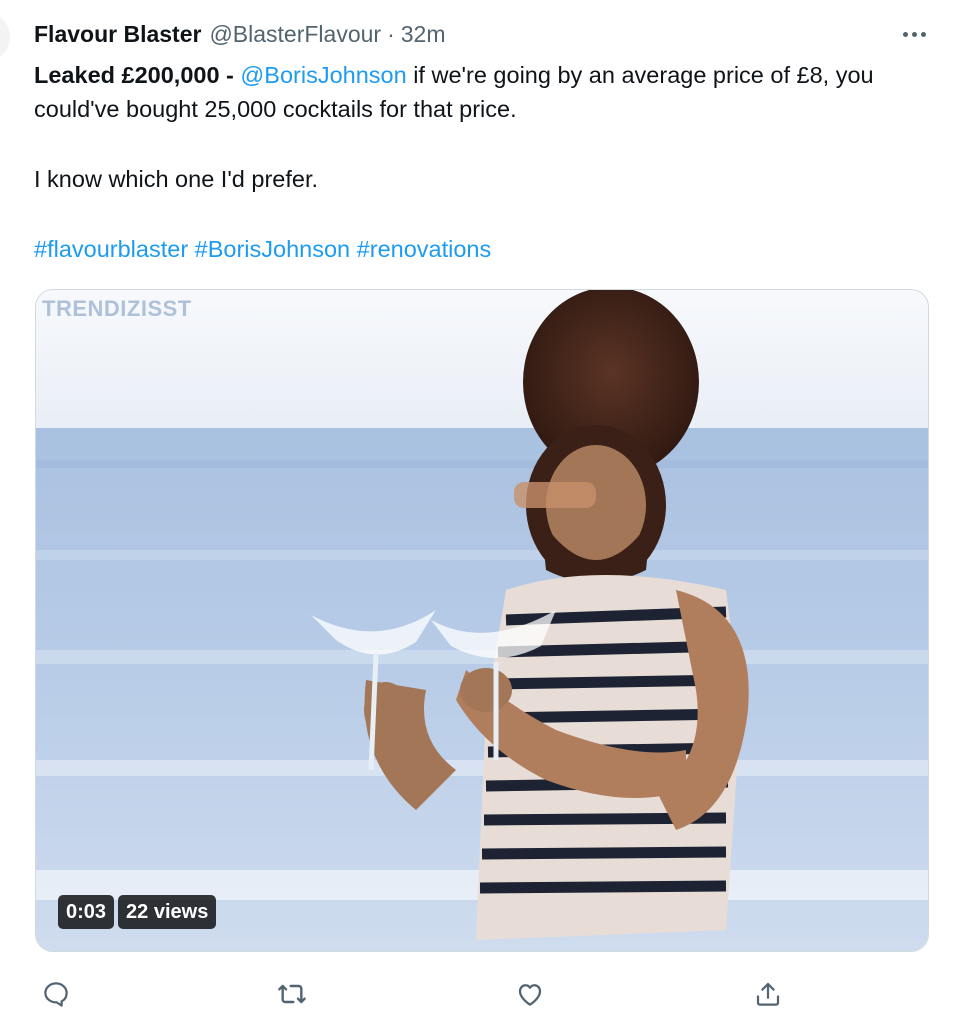 The image size is (962, 1030). I want to click on display-name: Flavour Blaster, so click(117, 34).